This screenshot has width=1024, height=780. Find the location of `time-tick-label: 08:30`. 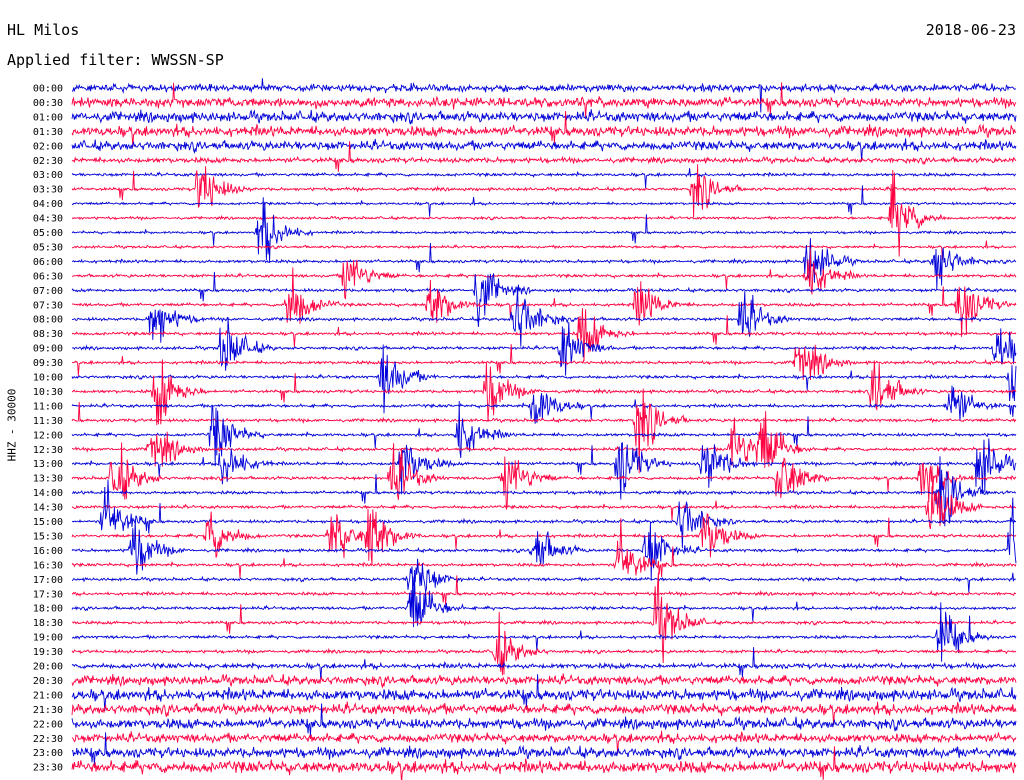

time-tick-label: 08:30 is located at coordinates (48, 334).